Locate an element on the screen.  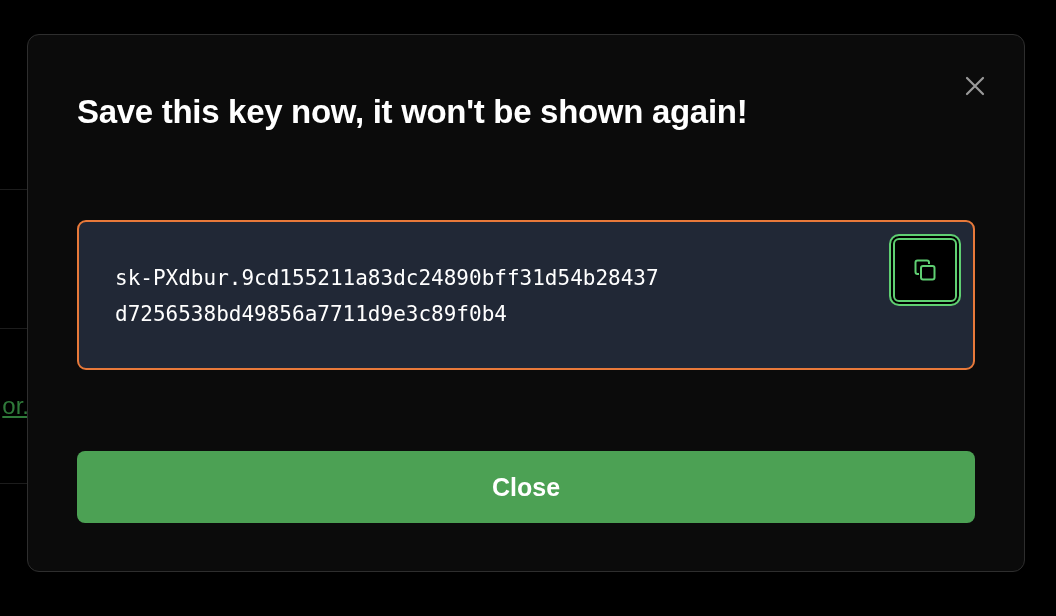
copy-button is located at coordinates (925, 270).